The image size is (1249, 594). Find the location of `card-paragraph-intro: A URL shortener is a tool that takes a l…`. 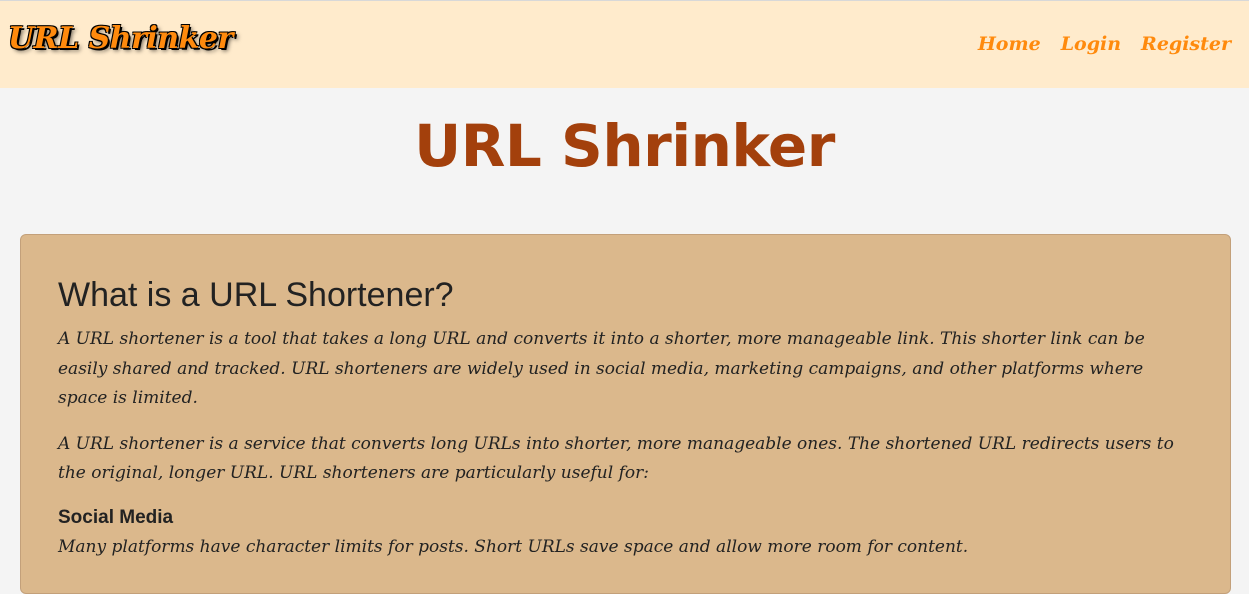

card-paragraph-intro: A URL shortener is a tool that takes a l… is located at coordinates (601, 368).